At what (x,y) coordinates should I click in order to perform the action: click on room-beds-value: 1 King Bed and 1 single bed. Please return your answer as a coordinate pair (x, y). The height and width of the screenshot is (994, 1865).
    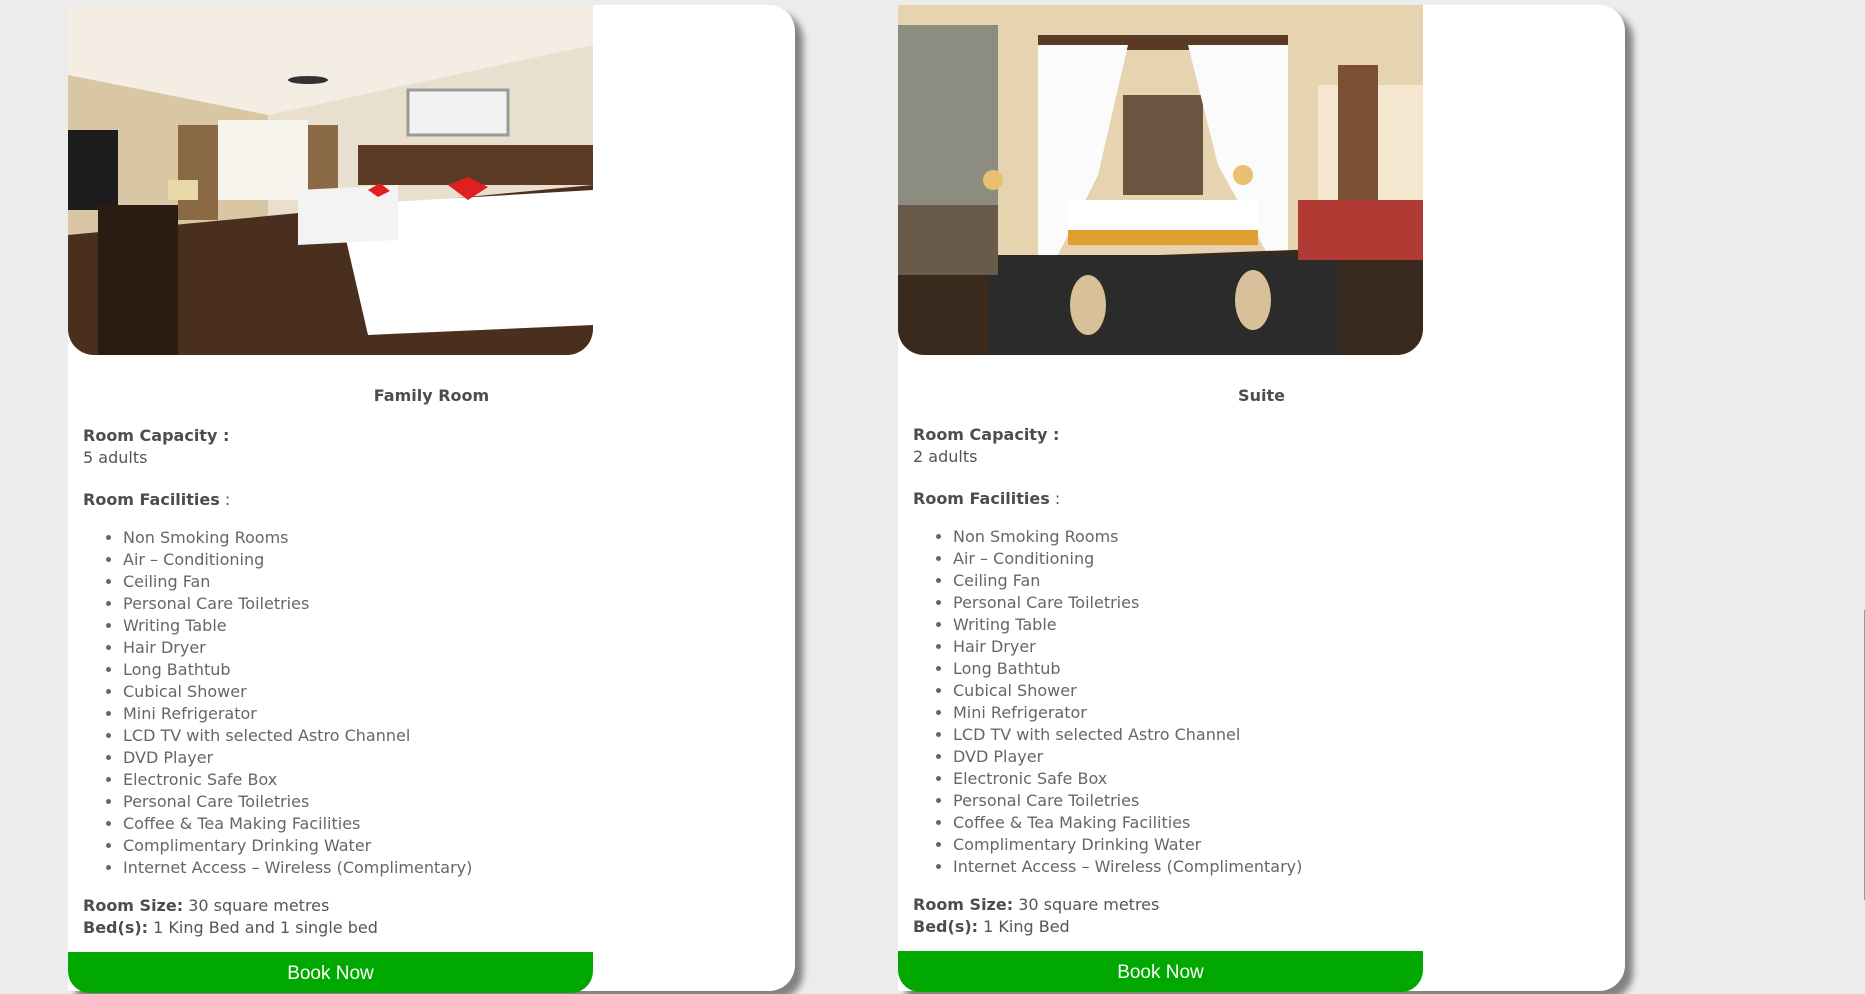
    Looking at the image, I should click on (263, 927).